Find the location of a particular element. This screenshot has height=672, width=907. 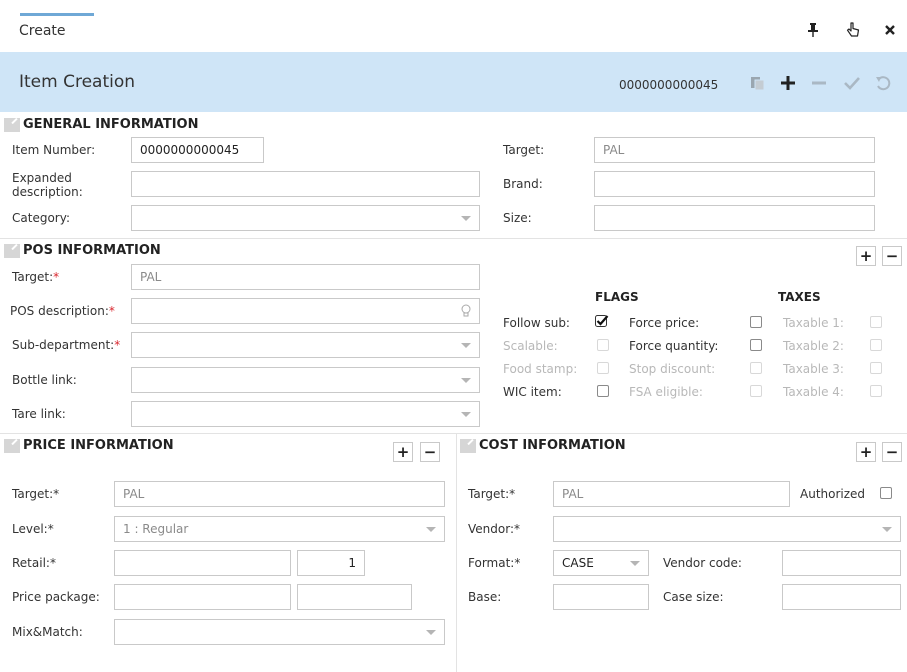

retail-quantity-input: 1 is located at coordinates (331, 563).